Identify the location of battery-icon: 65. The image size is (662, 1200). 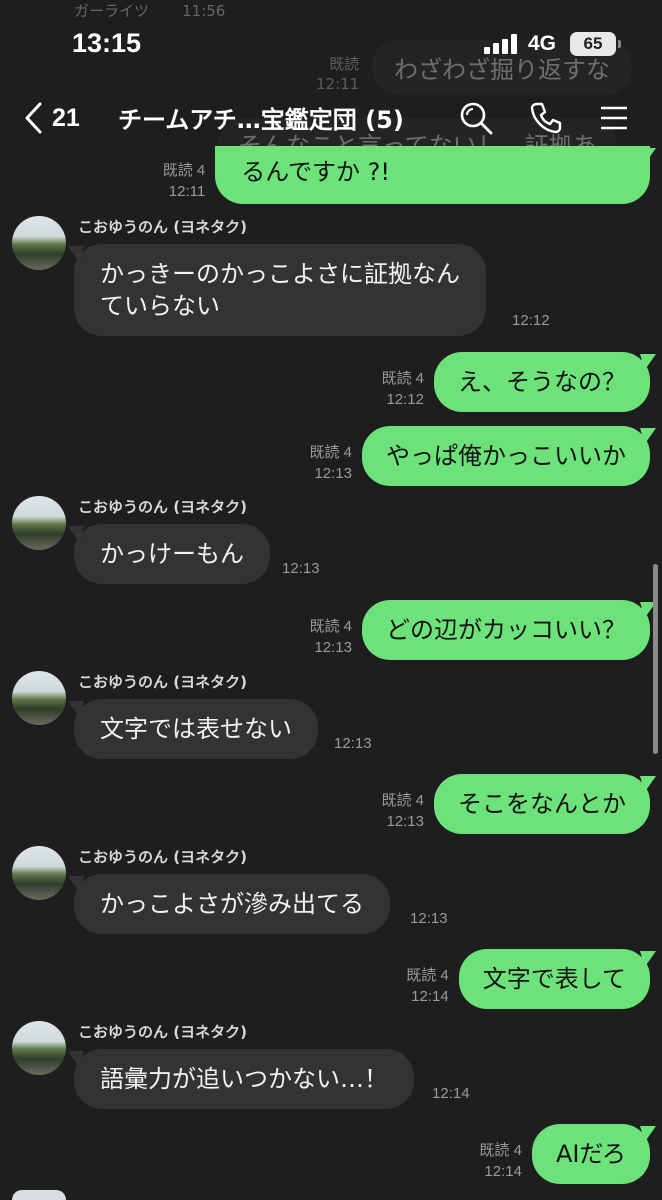
(595, 44).